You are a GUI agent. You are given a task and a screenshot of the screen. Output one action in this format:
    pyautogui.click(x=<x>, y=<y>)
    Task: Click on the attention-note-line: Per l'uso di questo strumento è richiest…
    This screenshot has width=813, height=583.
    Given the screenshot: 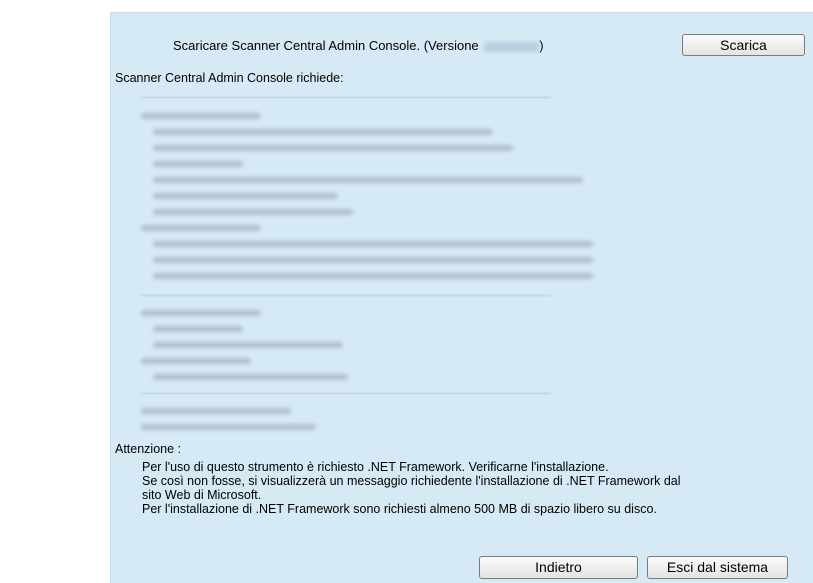 What is the action you would take?
    pyautogui.click(x=375, y=467)
    